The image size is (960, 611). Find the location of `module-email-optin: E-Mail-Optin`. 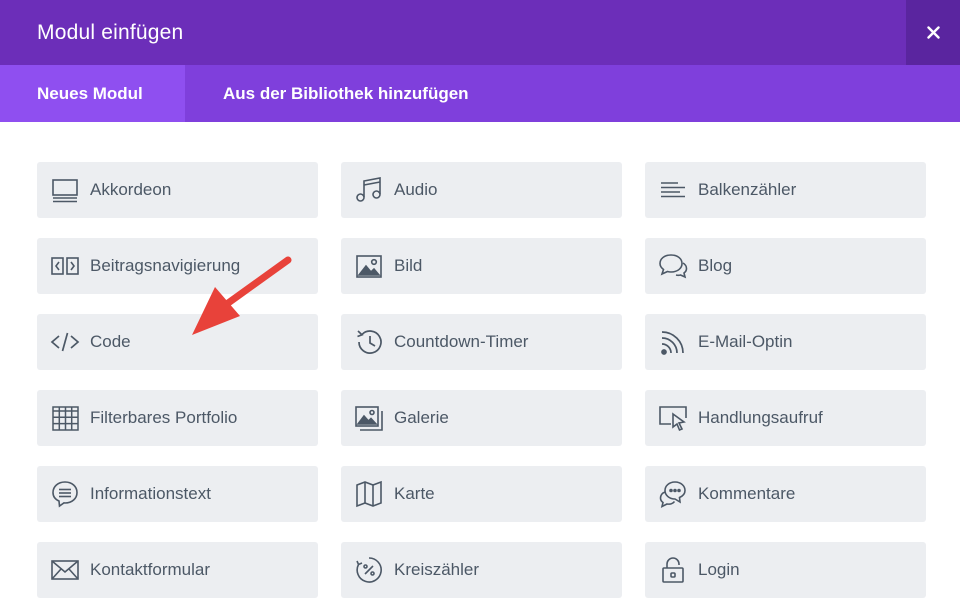

module-email-optin: E-Mail-Optin is located at coordinates (785, 342).